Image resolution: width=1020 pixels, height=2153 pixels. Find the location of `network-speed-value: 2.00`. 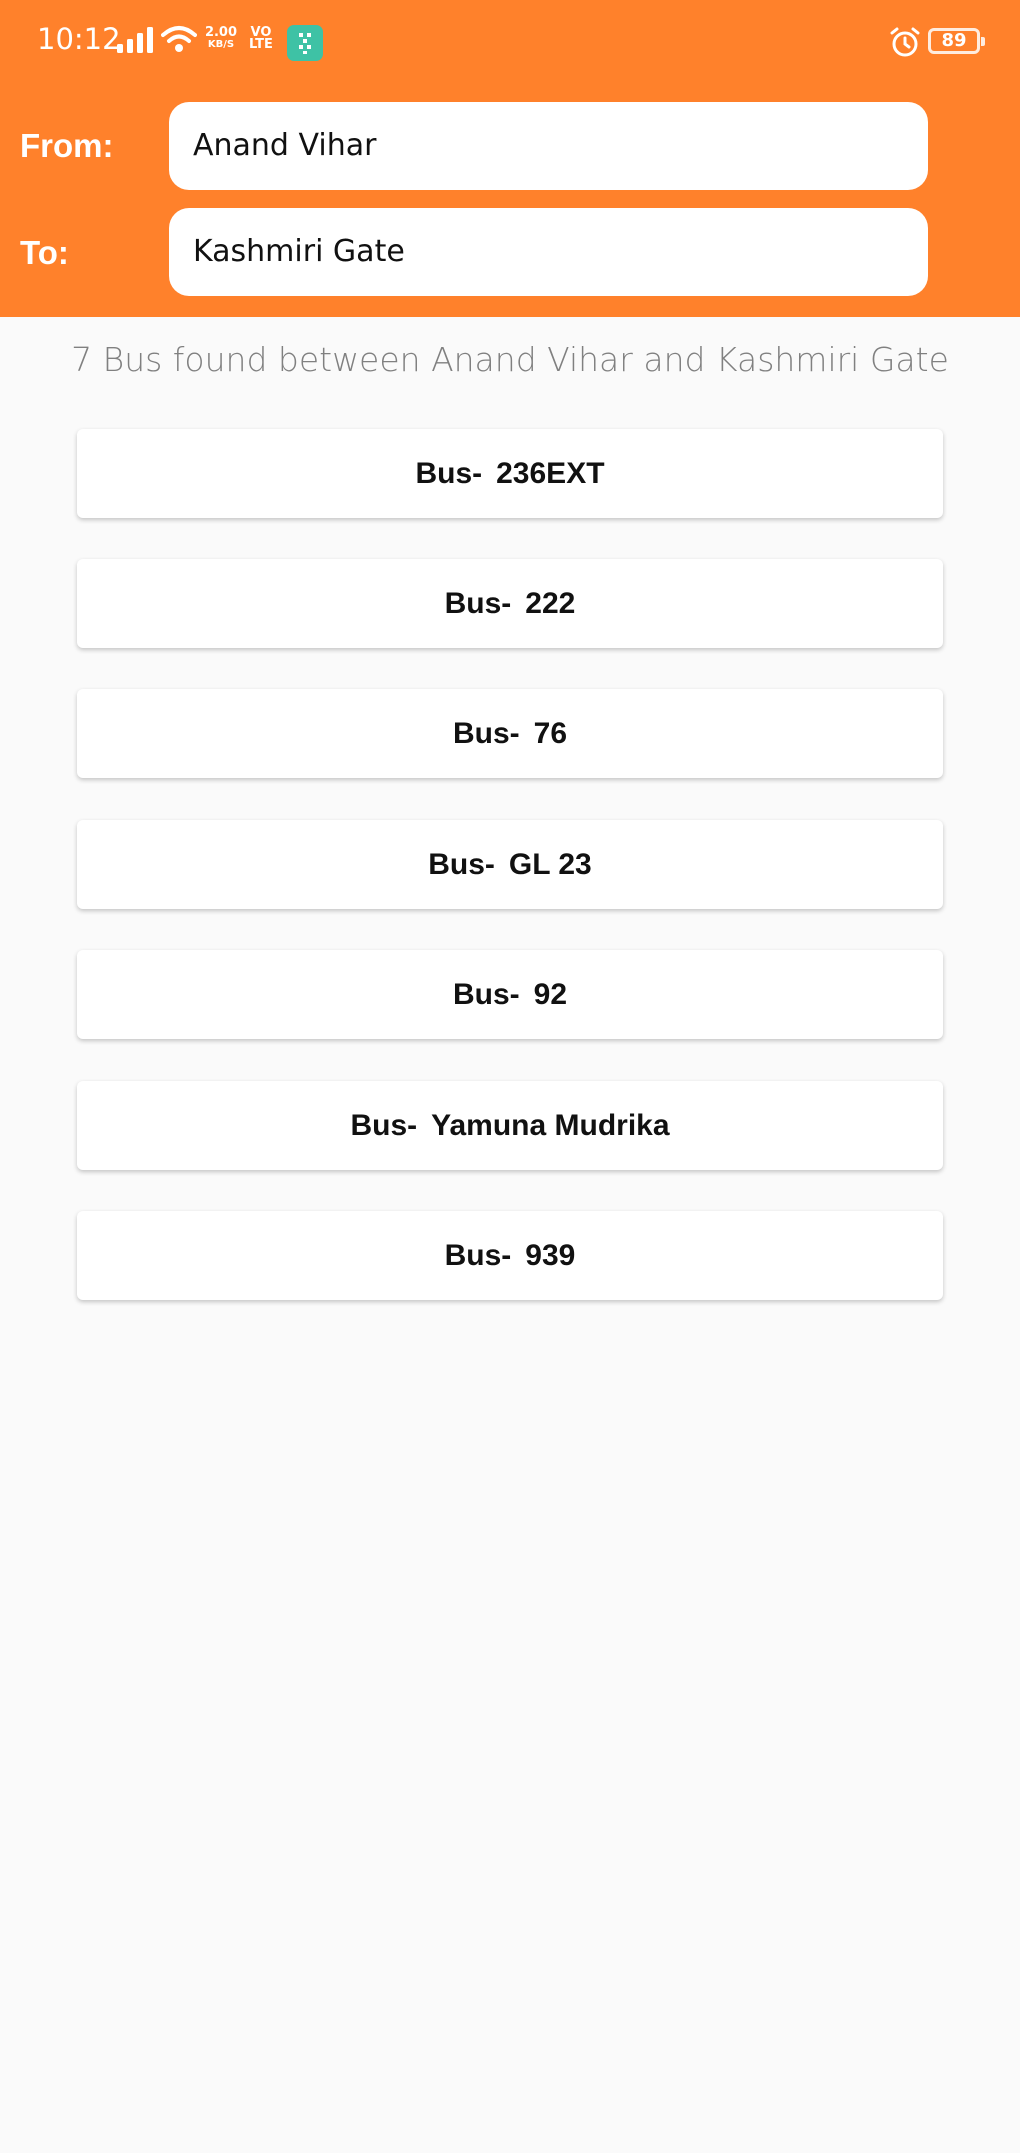

network-speed-value: 2.00 is located at coordinates (221, 32).